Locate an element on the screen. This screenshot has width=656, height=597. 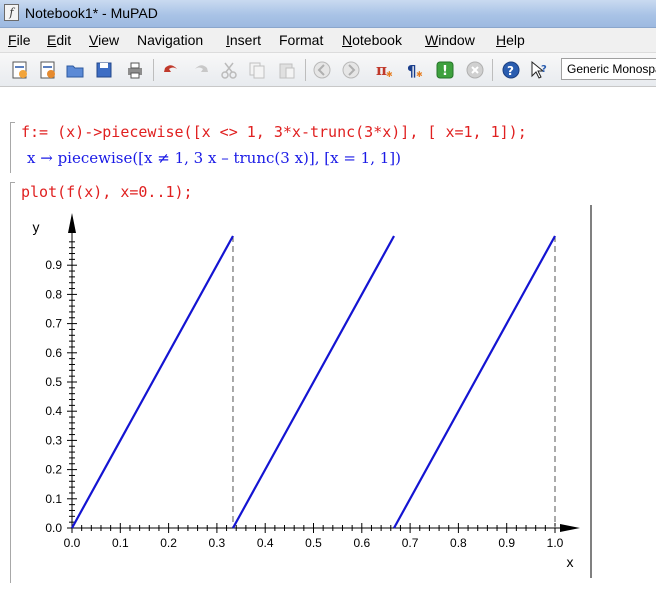
y-tick-label: 0.6 is located at coordinates (53, 353).